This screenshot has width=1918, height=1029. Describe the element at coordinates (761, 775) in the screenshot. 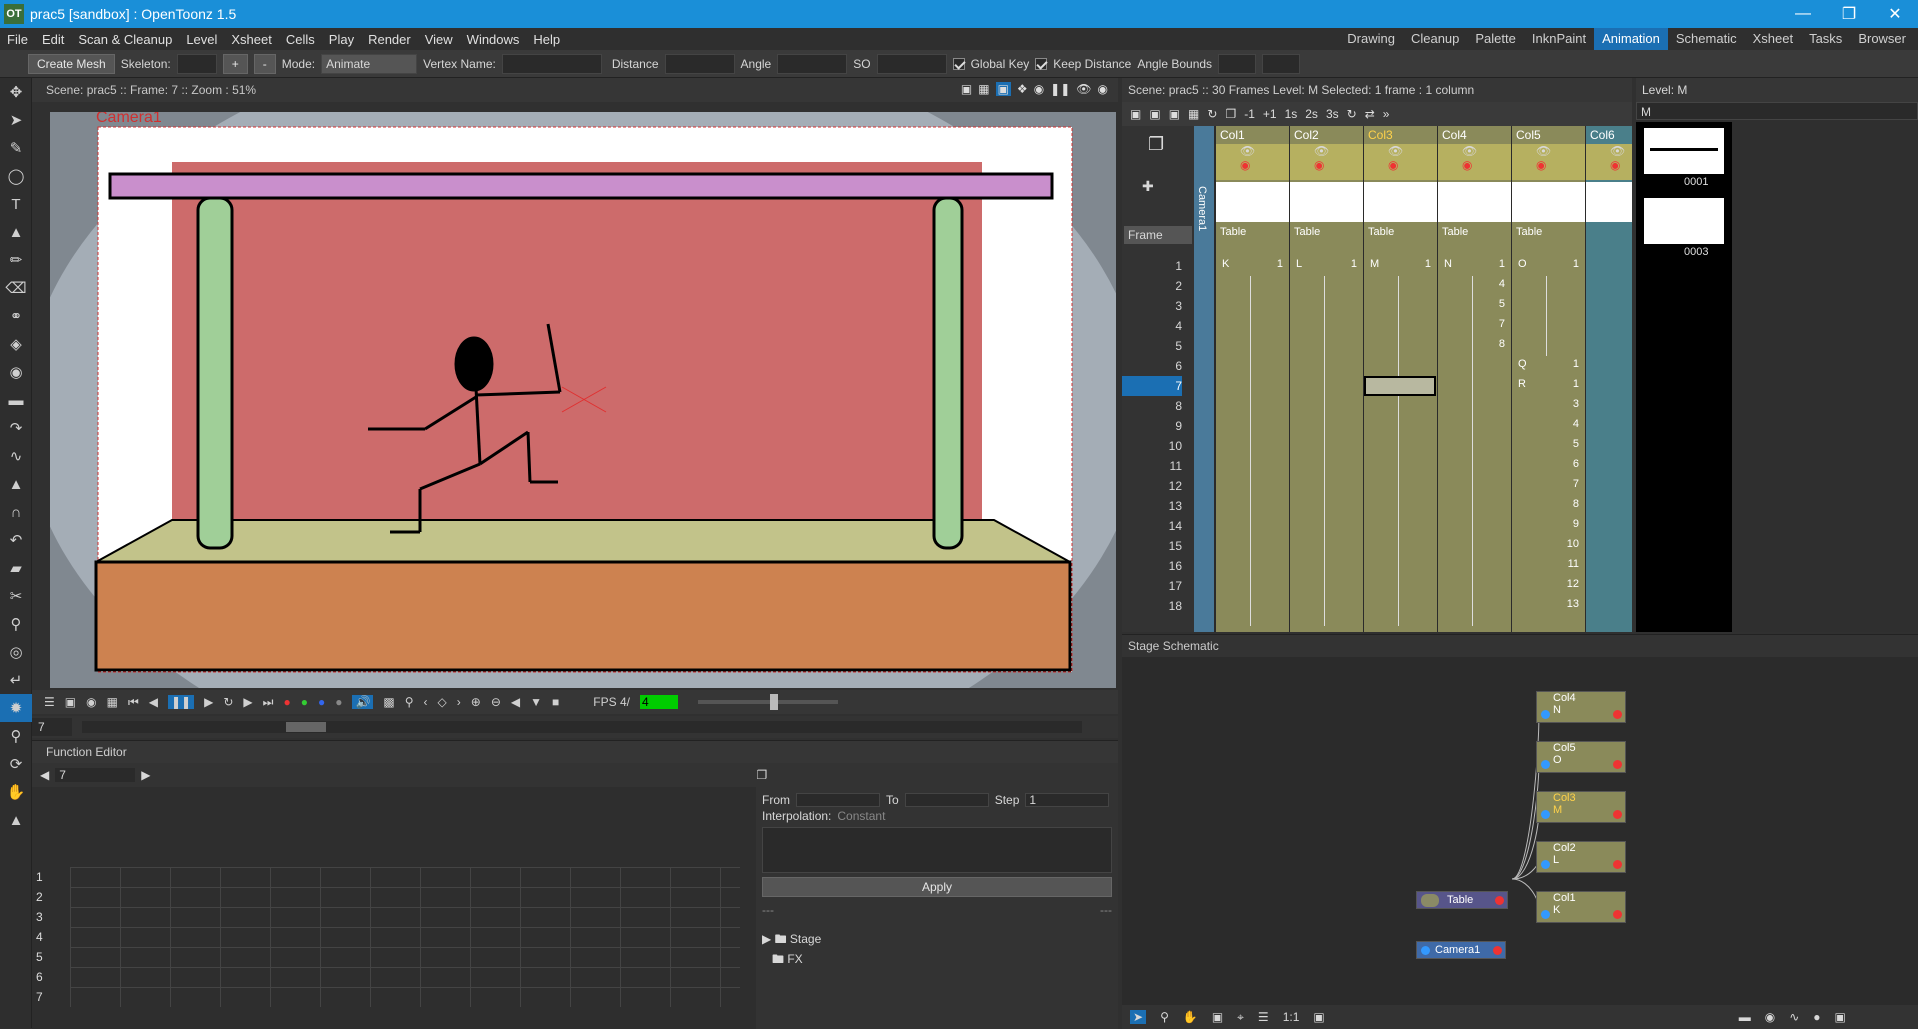

I see `toggle-view-icon: ❐` at that location.